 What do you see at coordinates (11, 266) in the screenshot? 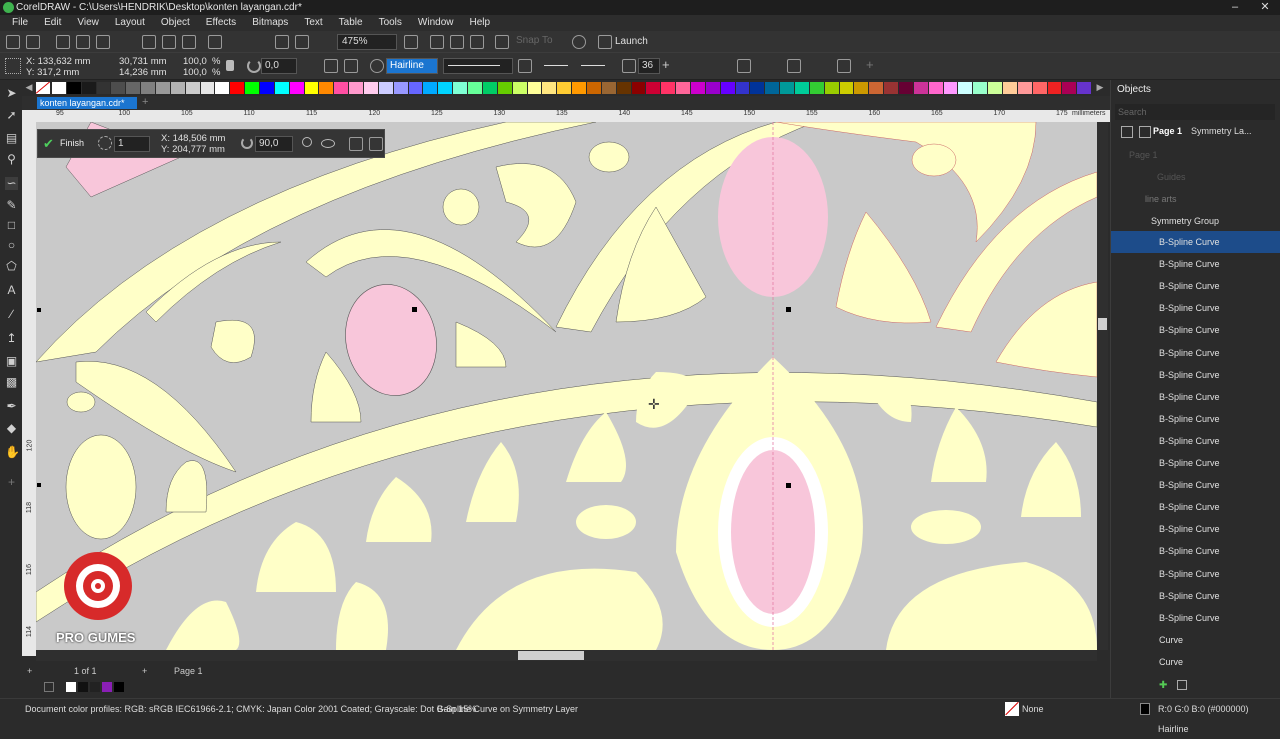
I see `polygon-tool-icon: ⬠` at bounding box center [11, 266].